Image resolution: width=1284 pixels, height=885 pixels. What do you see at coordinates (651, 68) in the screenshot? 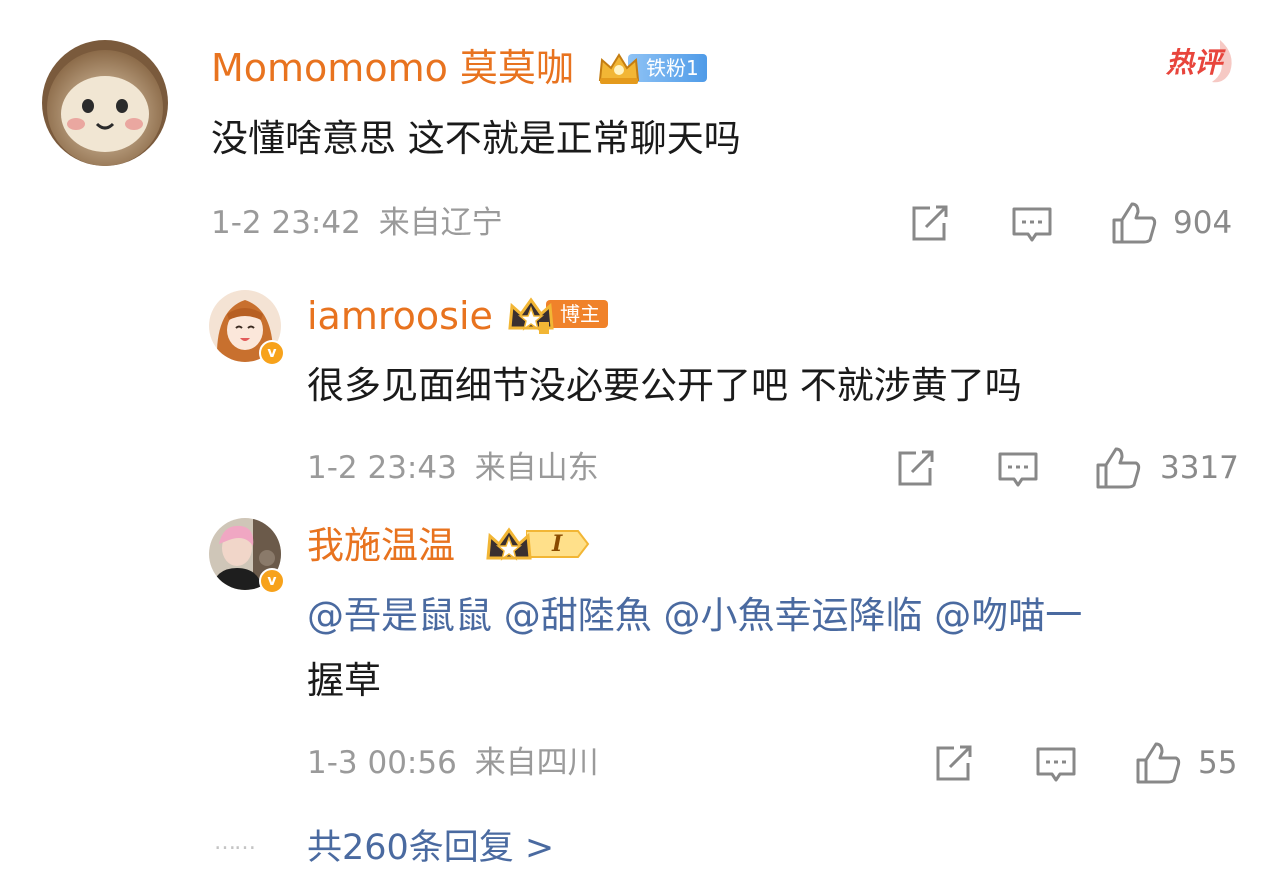
I see `fans-badge: 铁粉1` at bounding box center [651, 68].